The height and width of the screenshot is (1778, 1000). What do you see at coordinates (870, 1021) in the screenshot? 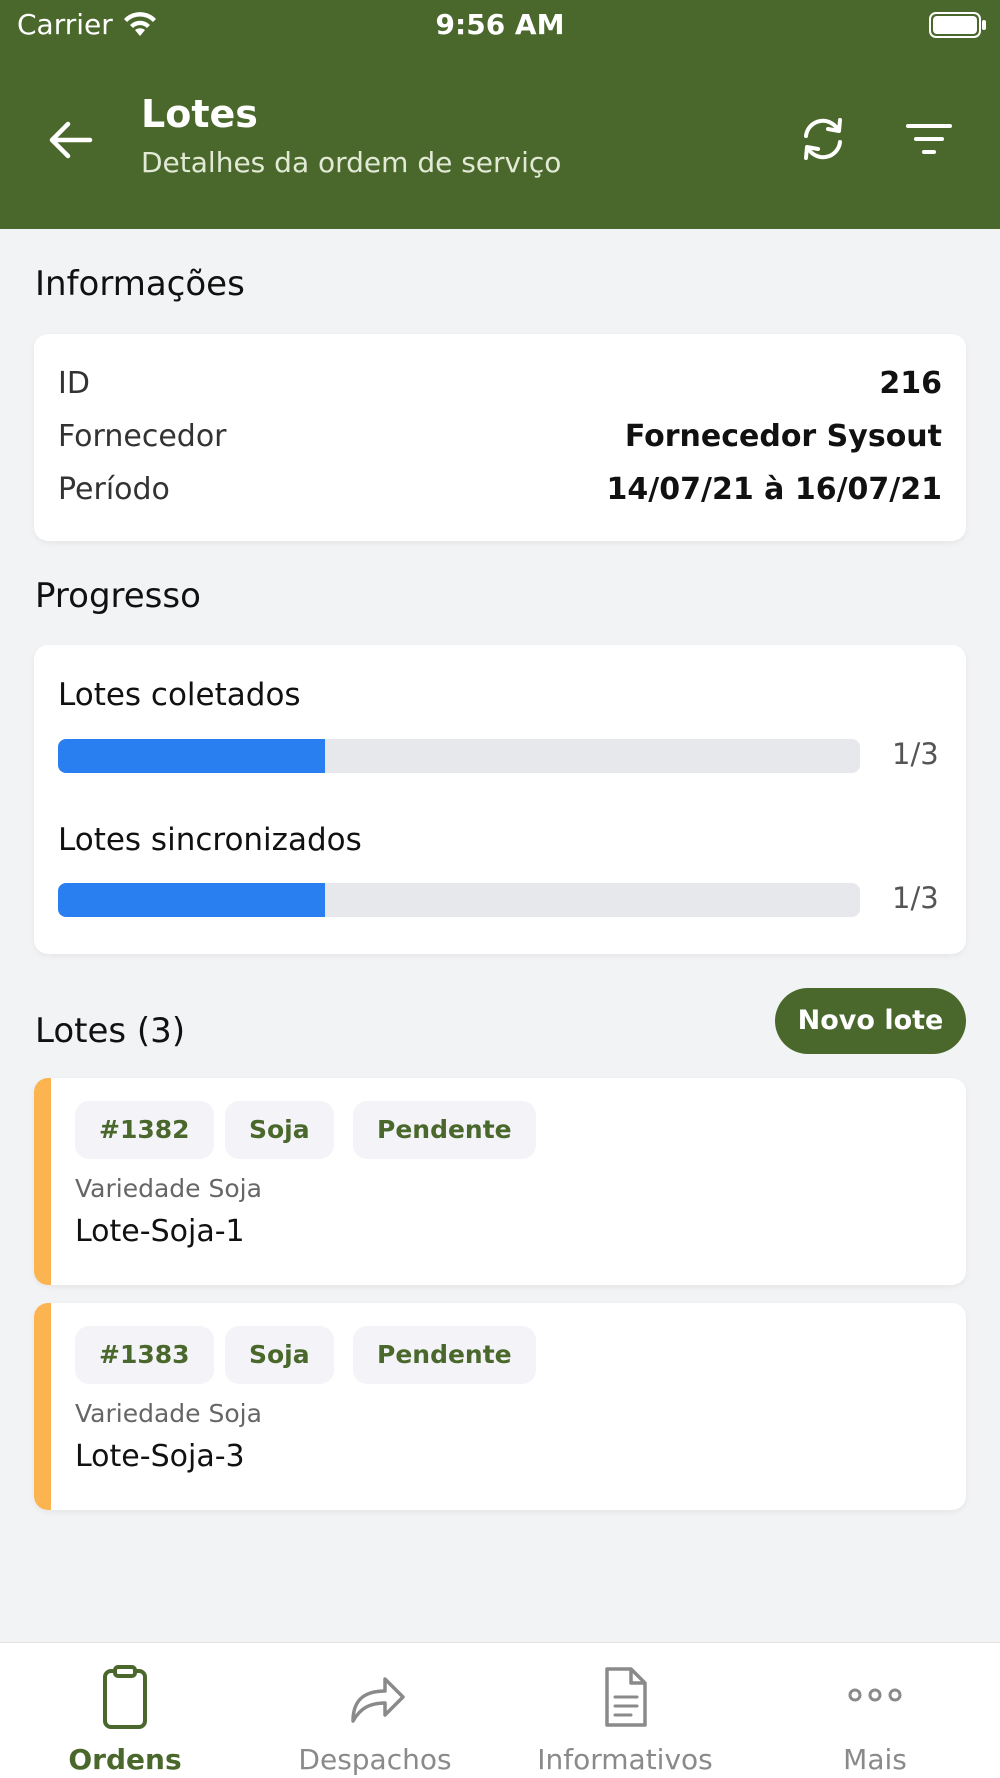
I see `new-lote-button: Novo lote` at bounding box center [870, 1021].